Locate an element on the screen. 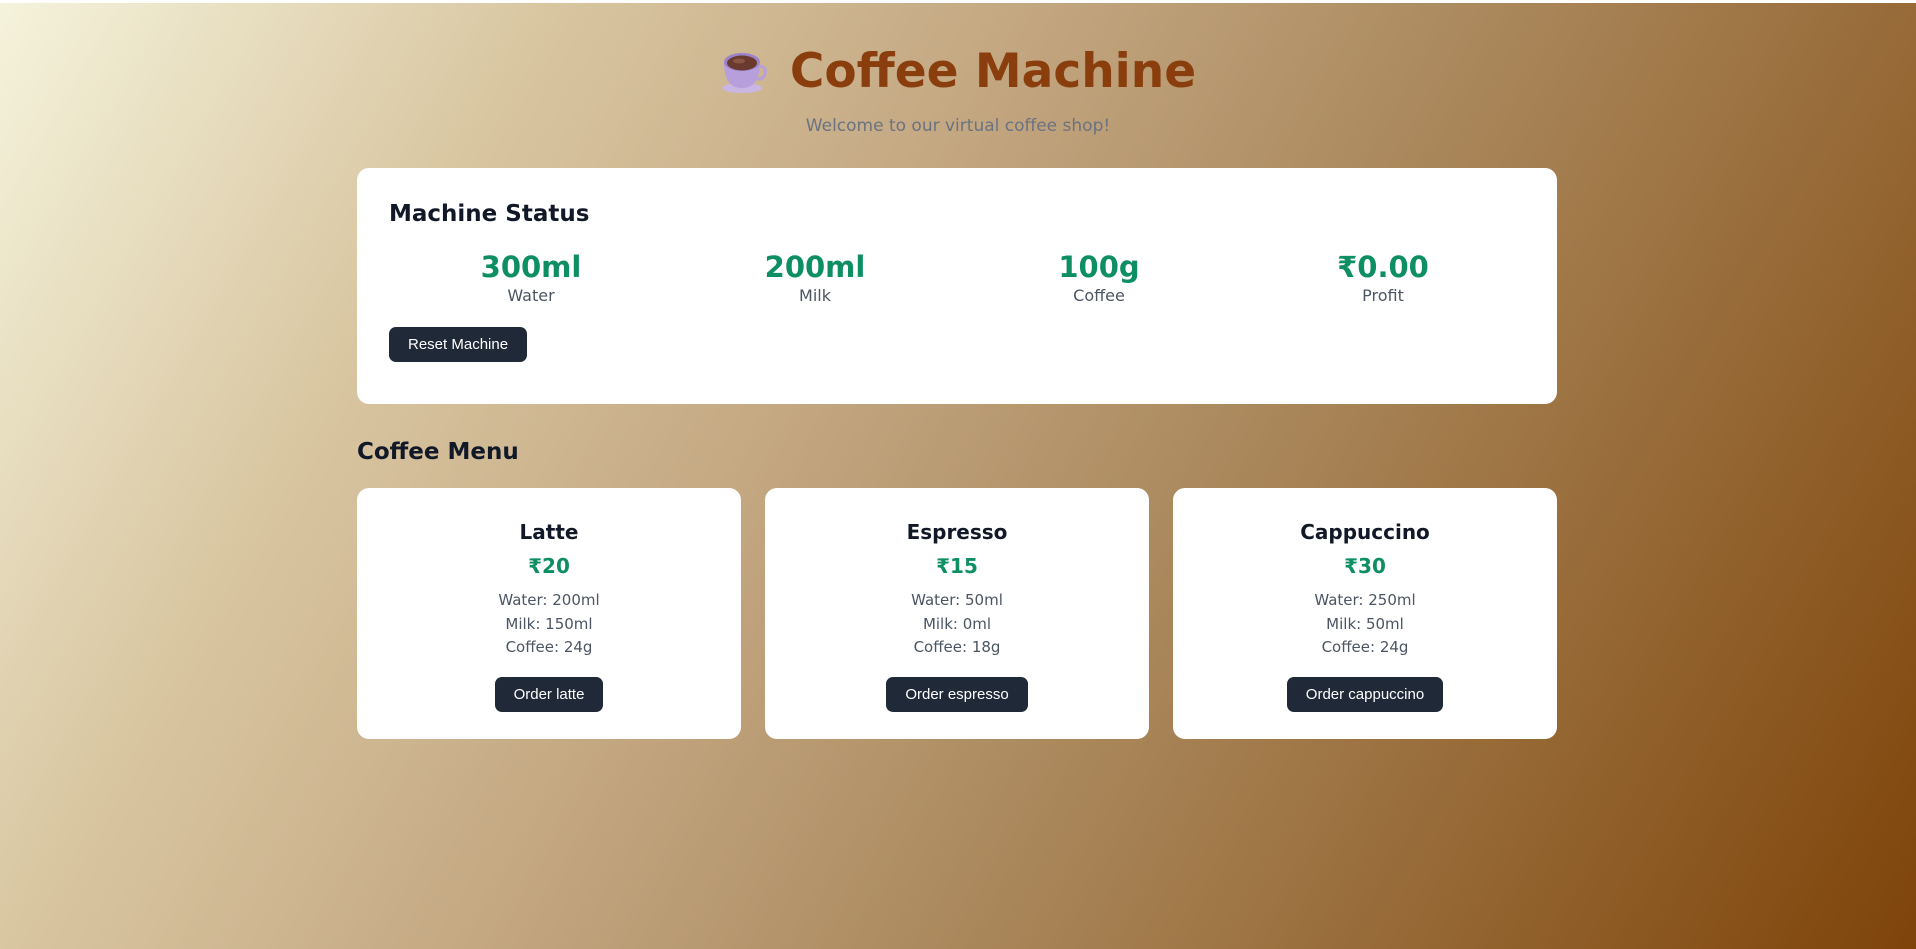 The image size is (1916, 949). item-price: ₹30 is located at coordinates (1365, 566).